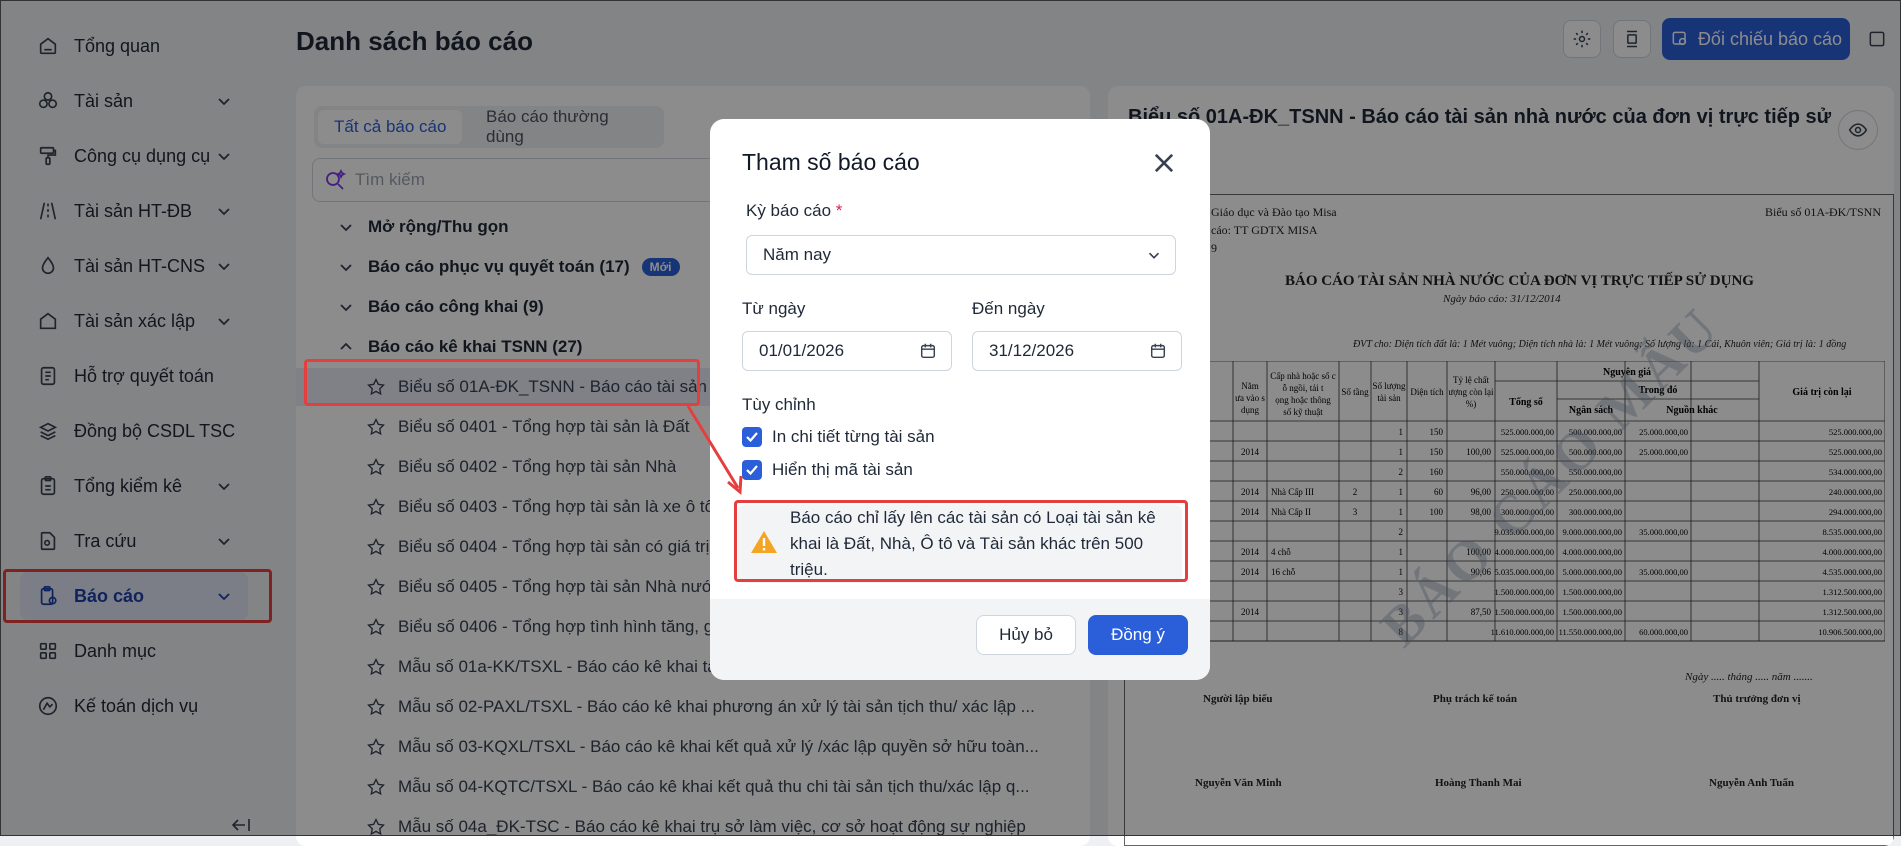  Describe the element at coordinates (1154, 255) in the screenshot. I see `chevron-down-icon` at that location.